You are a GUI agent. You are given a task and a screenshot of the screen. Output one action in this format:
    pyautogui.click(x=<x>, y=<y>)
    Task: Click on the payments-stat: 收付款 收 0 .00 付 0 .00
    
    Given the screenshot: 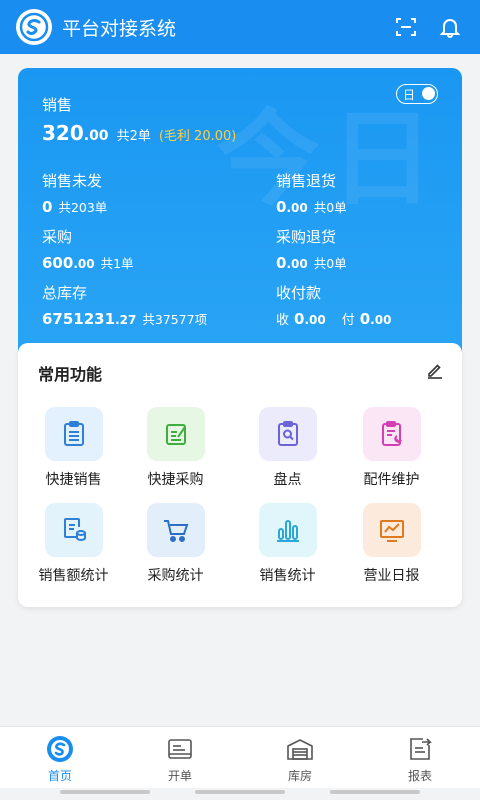 What is the action you would take?
    pyautogui.click(x=333, y=305)
    